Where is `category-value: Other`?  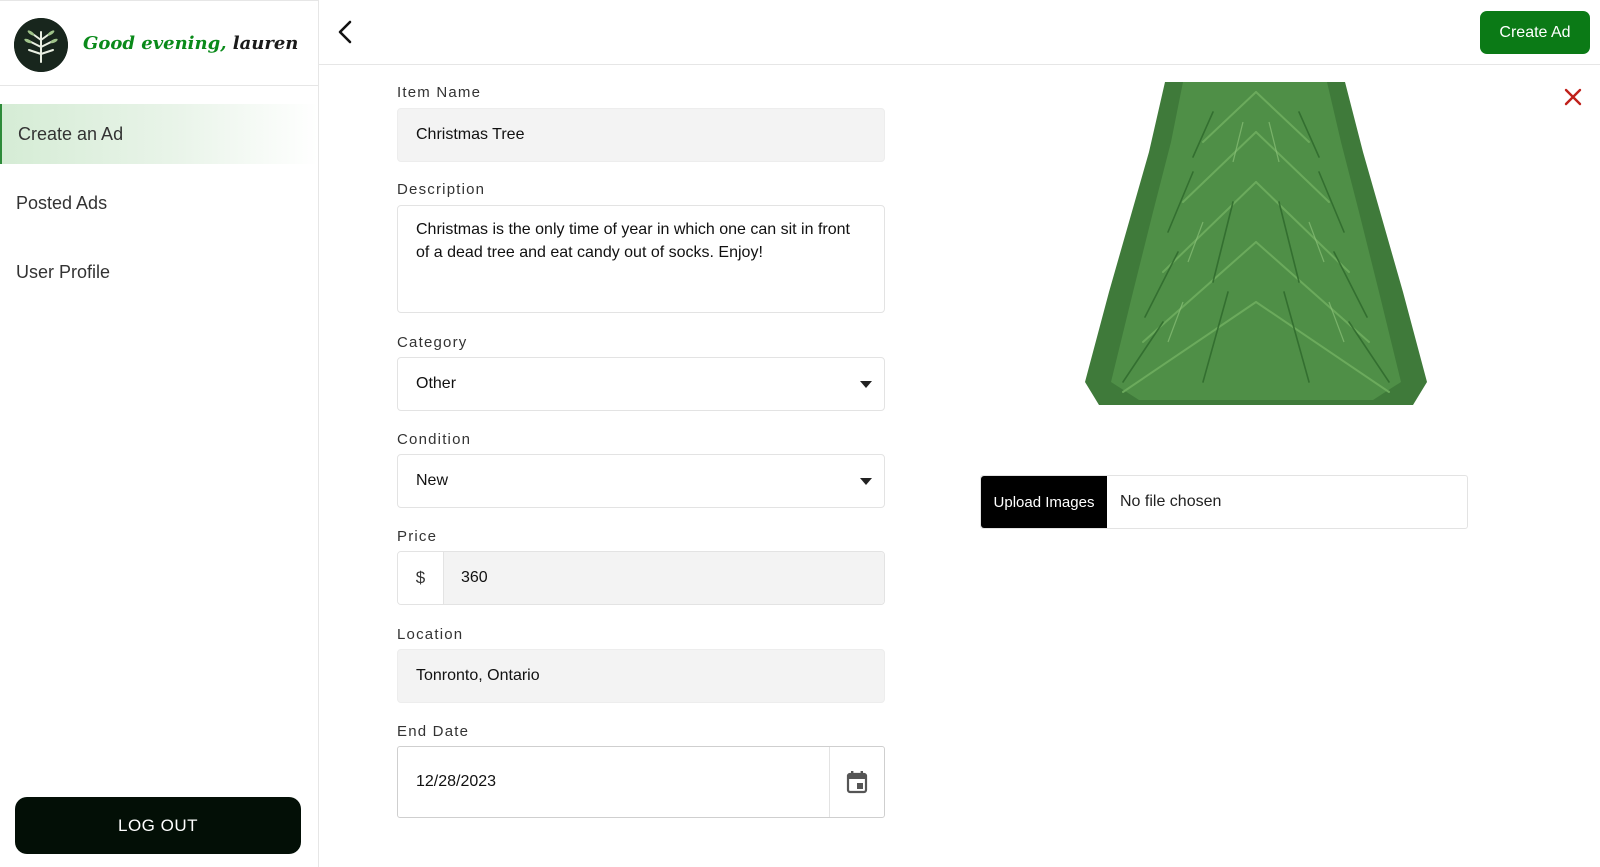
category-value: Other is located at coordinates (436, 383).